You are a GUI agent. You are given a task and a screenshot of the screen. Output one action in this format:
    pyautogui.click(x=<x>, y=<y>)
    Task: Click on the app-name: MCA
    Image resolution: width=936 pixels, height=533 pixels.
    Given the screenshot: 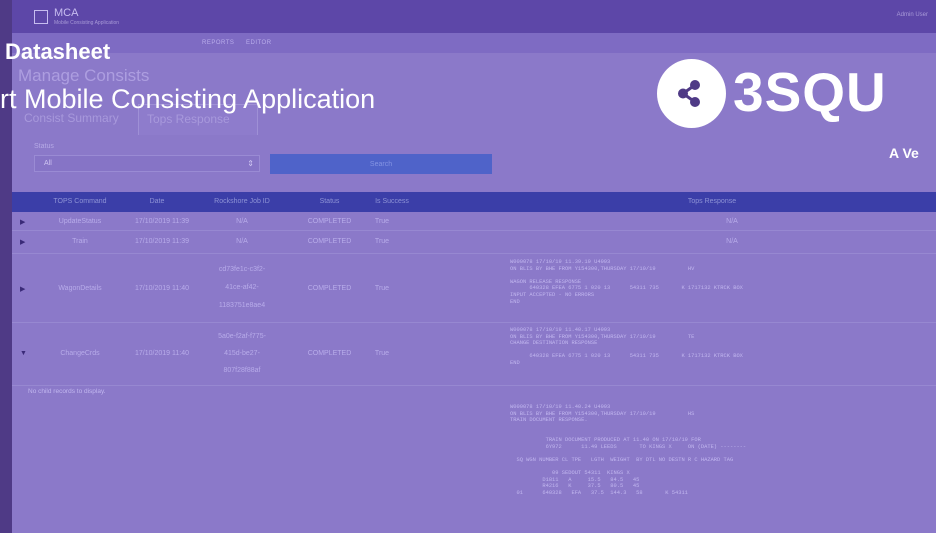 What is the action you would take?
    pyautogui.click(x=66, y=13)
    